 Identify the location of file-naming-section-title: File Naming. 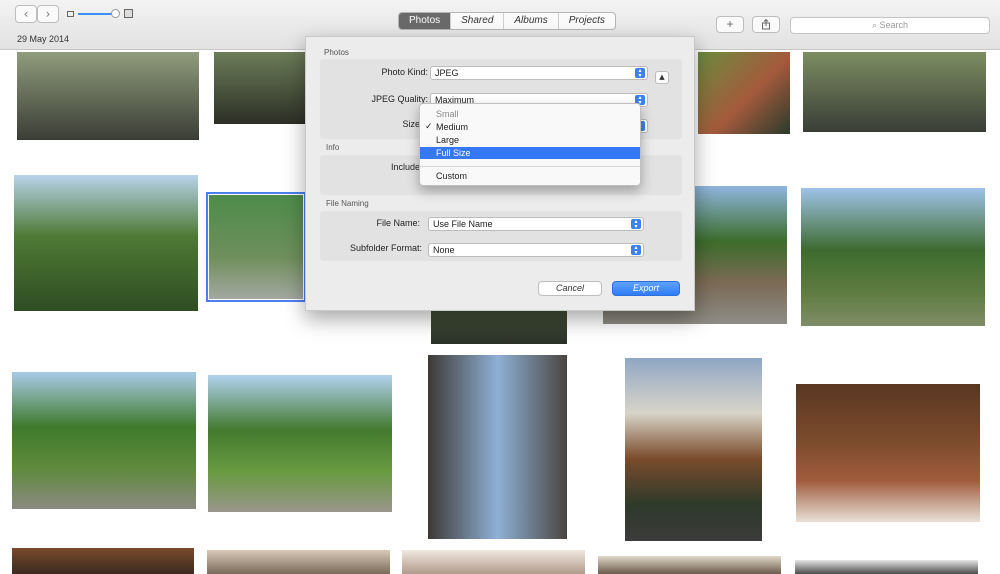
(347, 203).